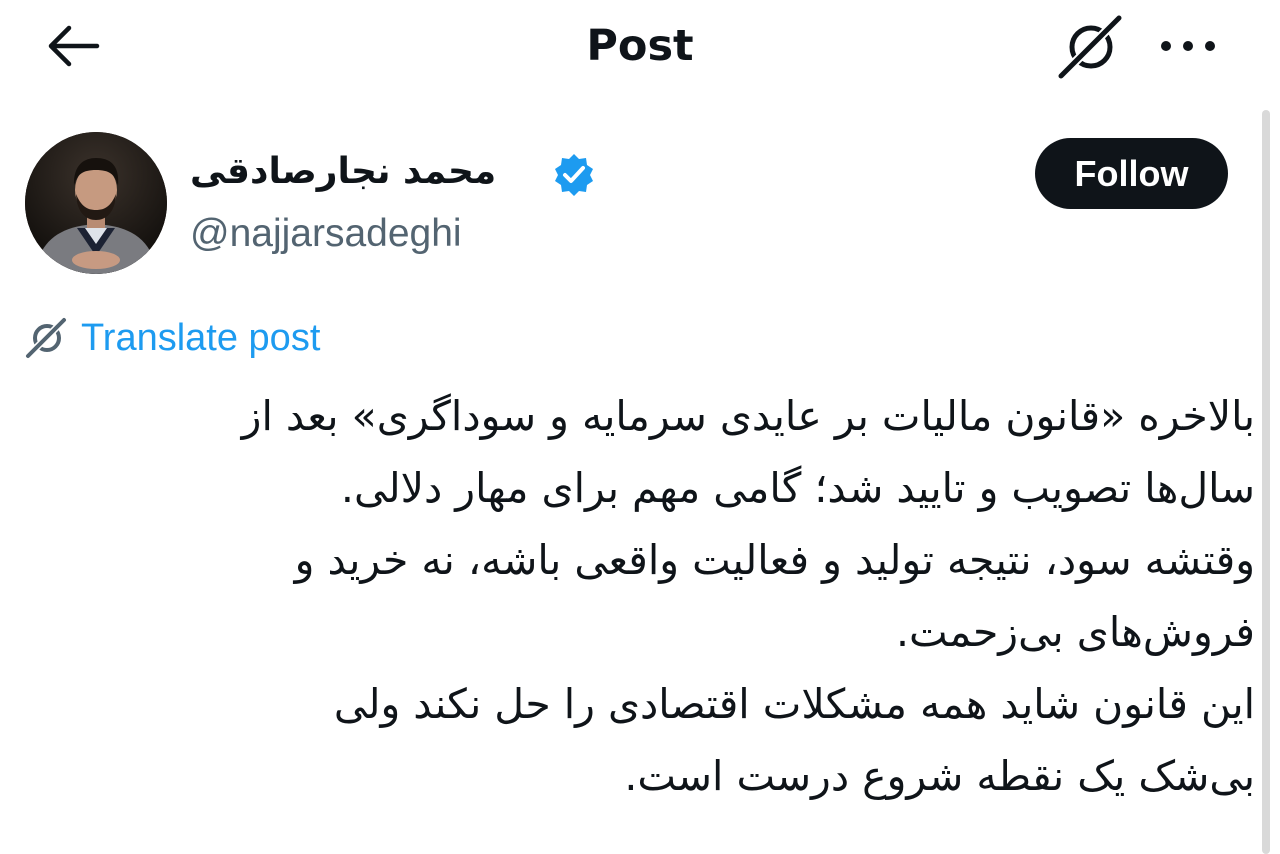 This screenshot has height=854, width=1280. What do you see at coordinates (1075, 632) in the screenshot?
I see `post-text-line: فروش‌های بی‌زحمت.` at bounding box center [1075, 632].